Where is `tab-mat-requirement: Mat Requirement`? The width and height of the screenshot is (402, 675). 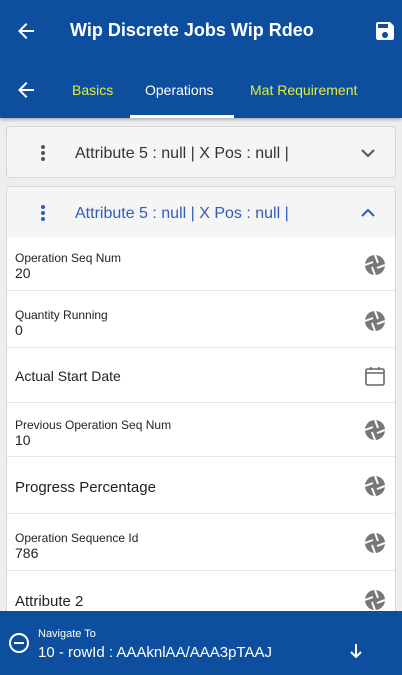
tab-mat-requirement: Mat Requirement is located at coordinates (303, 90).